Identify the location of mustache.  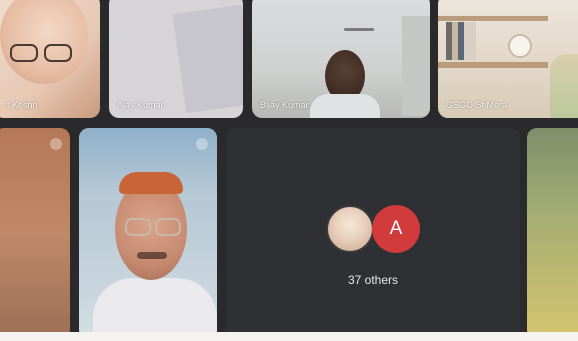
(152, 255).